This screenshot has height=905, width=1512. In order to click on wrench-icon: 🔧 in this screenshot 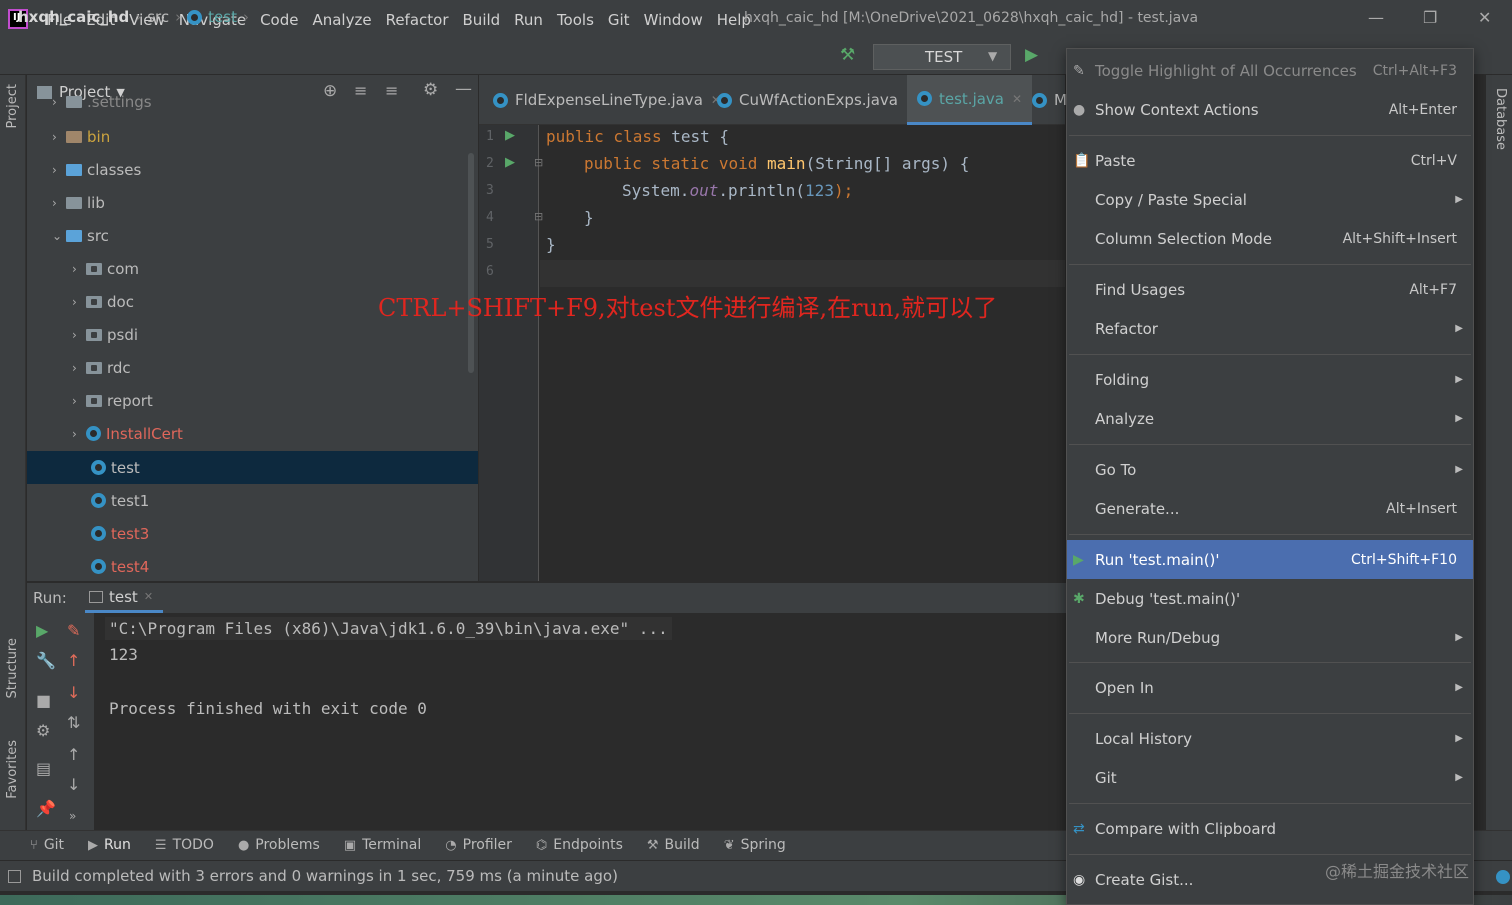, I will do `click(46, 660)`.